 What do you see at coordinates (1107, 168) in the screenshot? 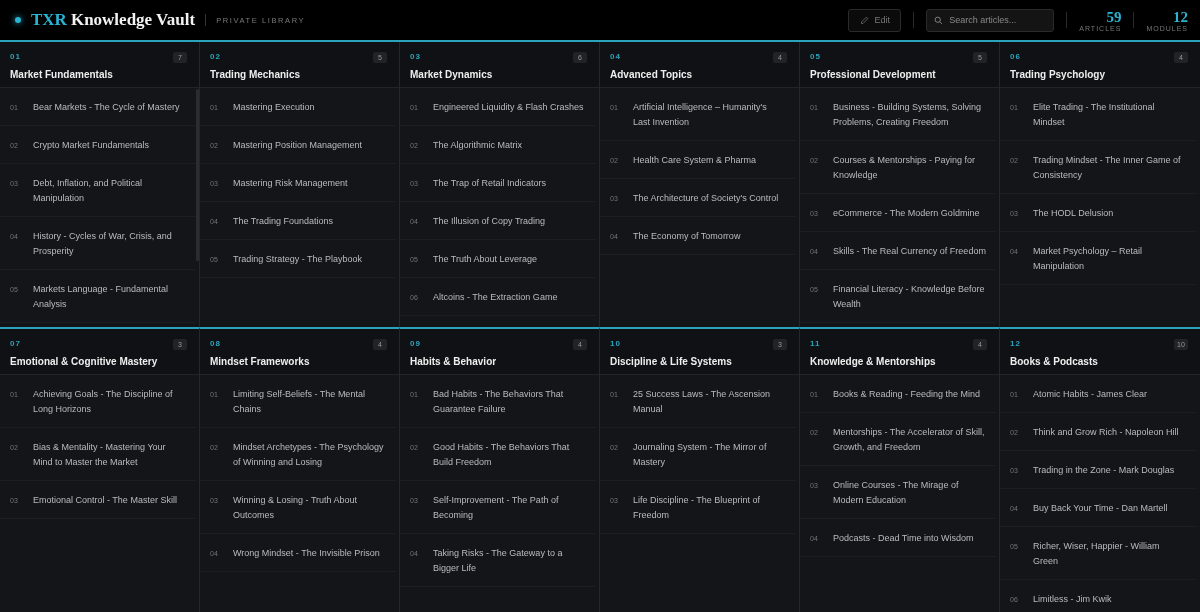
I see `article-title: Trading Mindset - The Inner Game of Consistency` at bounding box center [1107, 168].